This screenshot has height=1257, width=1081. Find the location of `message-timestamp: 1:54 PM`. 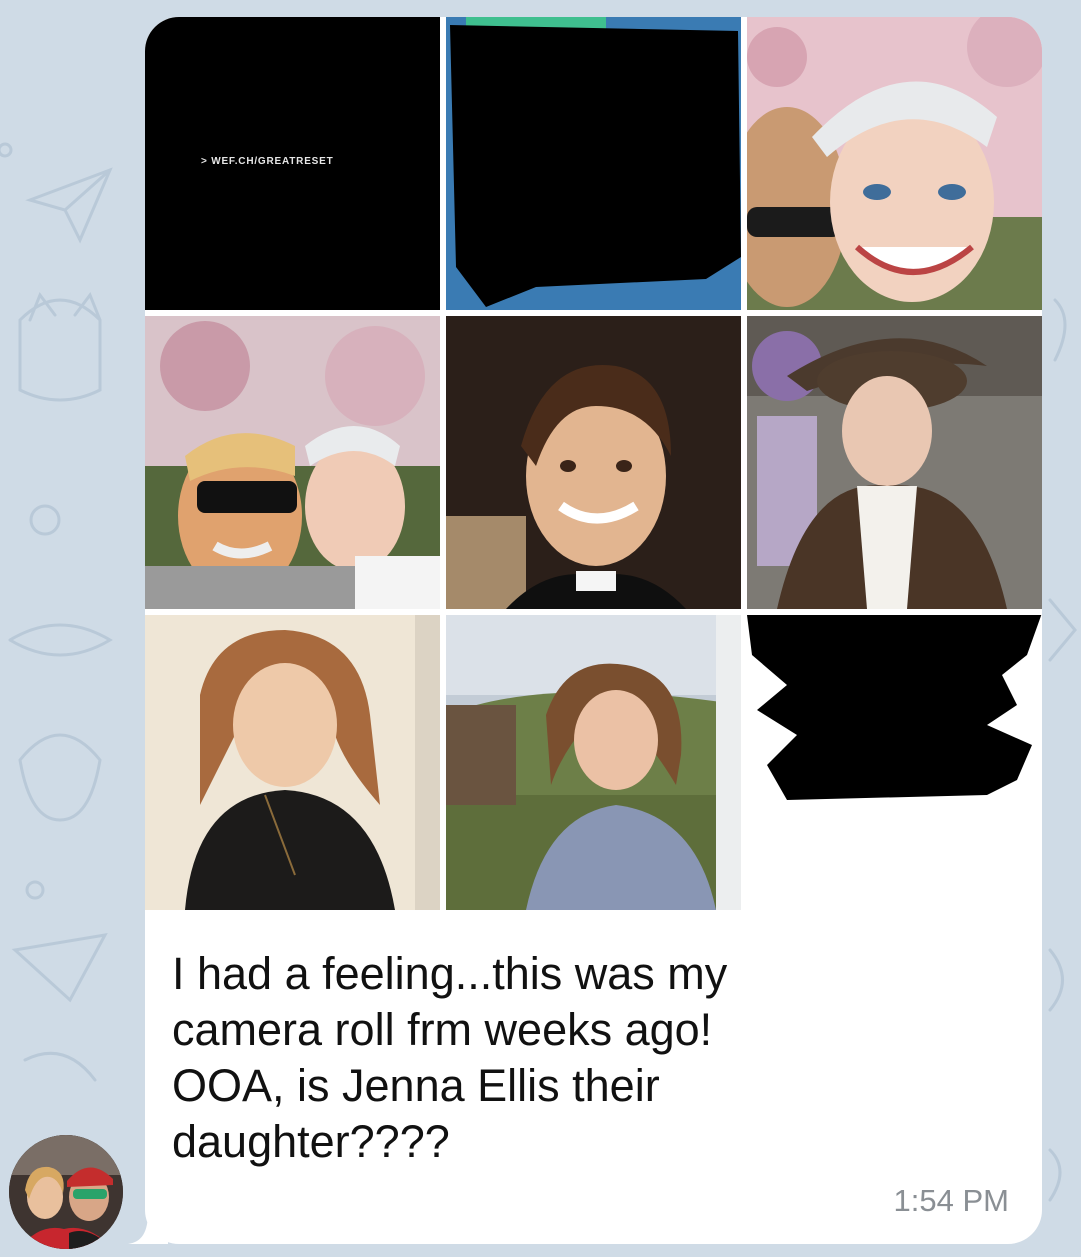

message-timestamp: 1:54 PM is located at coordinates (951, 1200).